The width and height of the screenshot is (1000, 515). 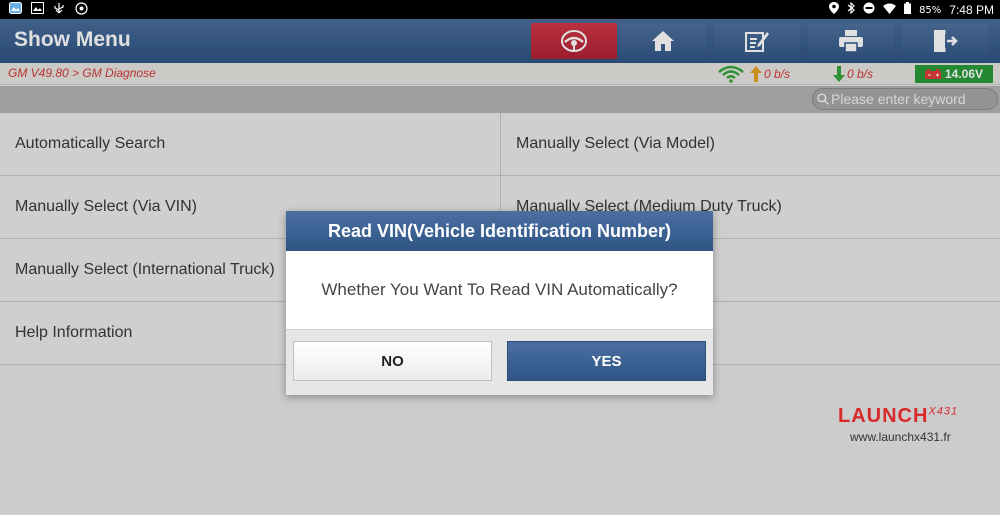 I want to click on launch-app-notification-icon, so click(x=81, y=9).